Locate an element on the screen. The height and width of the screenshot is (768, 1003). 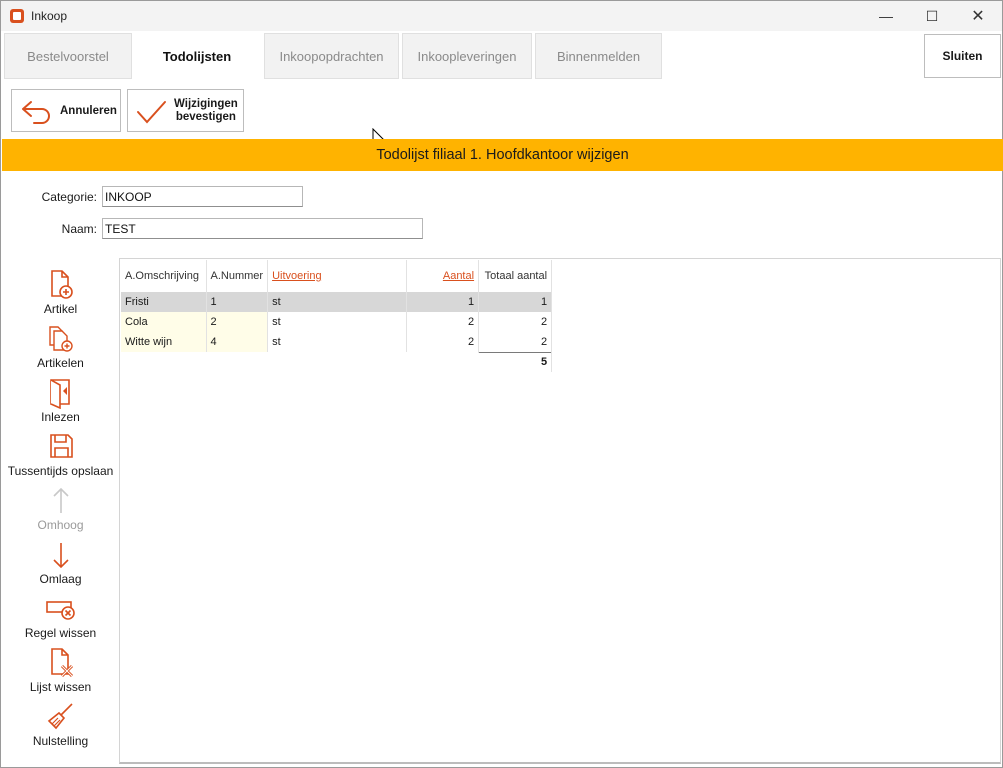
category-input is located at coordinates (202, 196).